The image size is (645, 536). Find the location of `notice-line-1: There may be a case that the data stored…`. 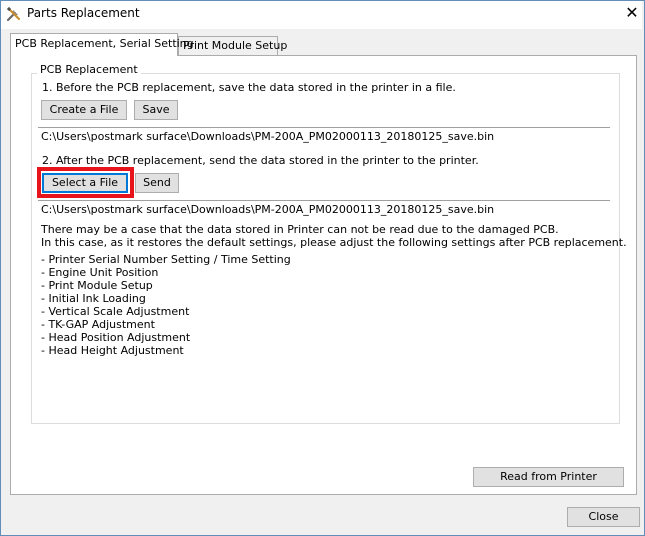

notice-line-1: There may be a case that the data stored… is located at coordinates (300, 229).